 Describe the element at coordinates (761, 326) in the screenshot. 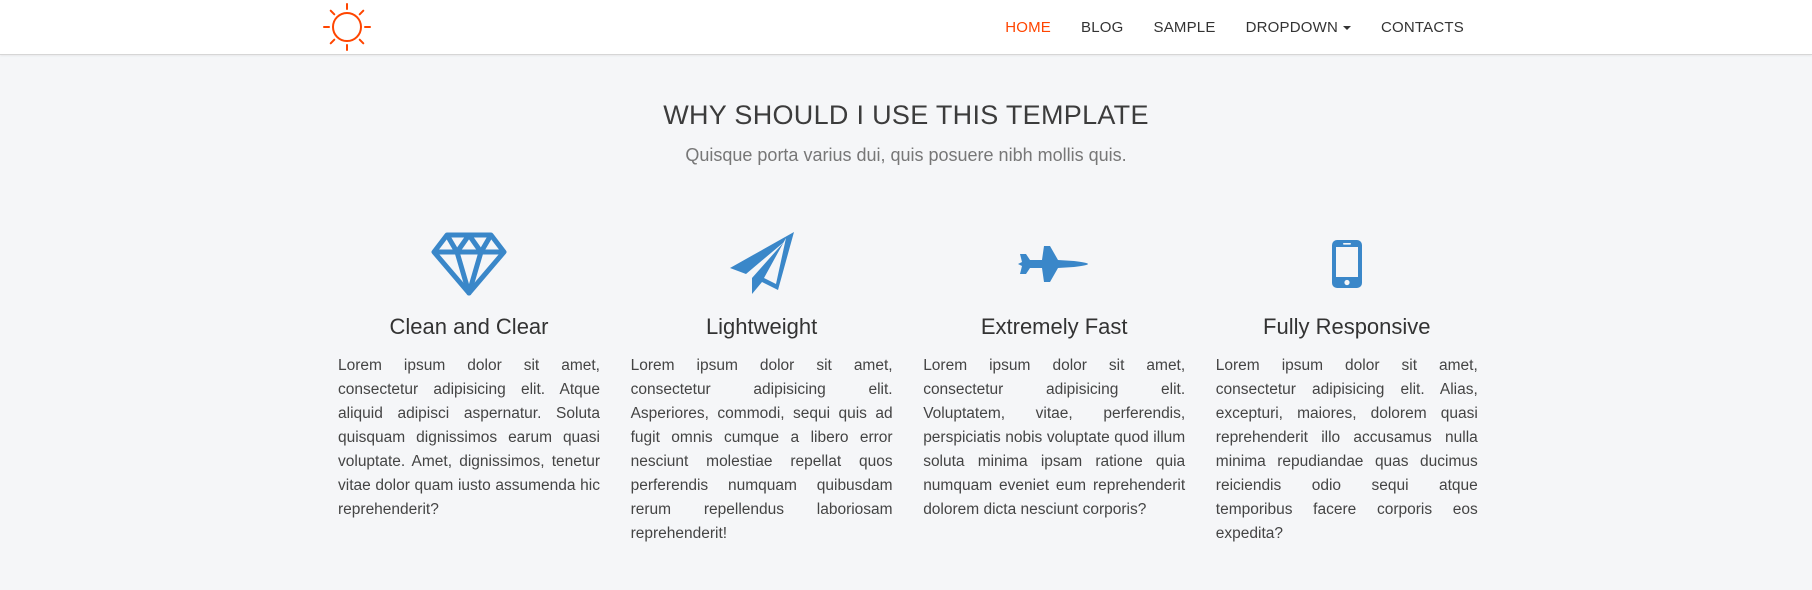

I see `feature-title: Lightweight` at that location.